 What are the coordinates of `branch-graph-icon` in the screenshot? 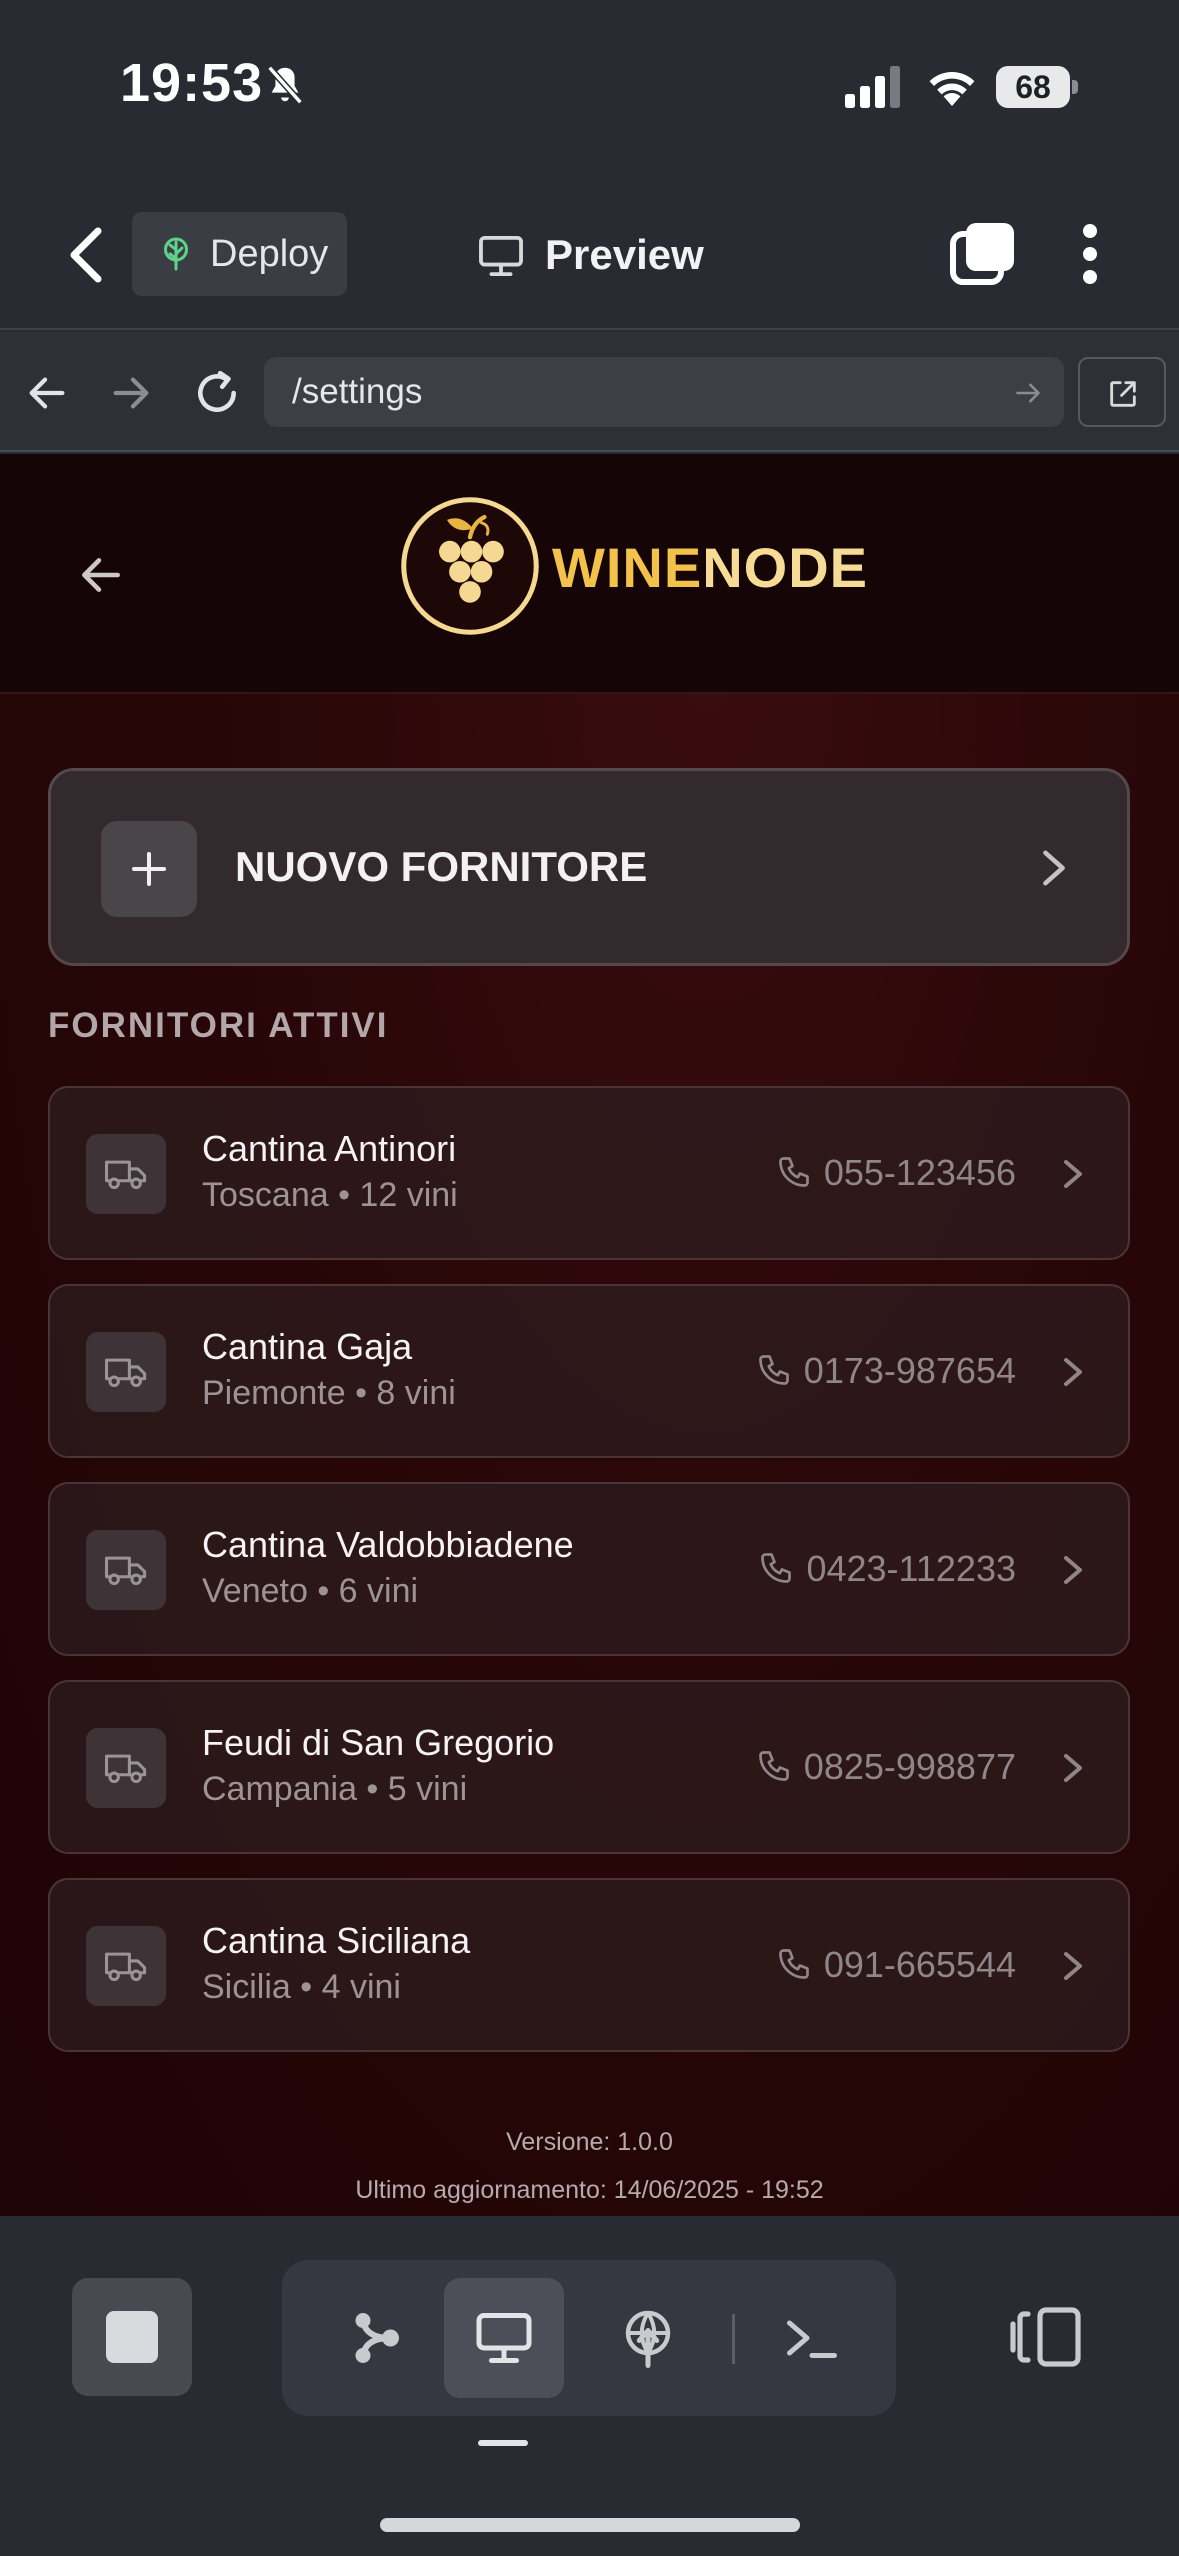 It's located at (377, 2338).